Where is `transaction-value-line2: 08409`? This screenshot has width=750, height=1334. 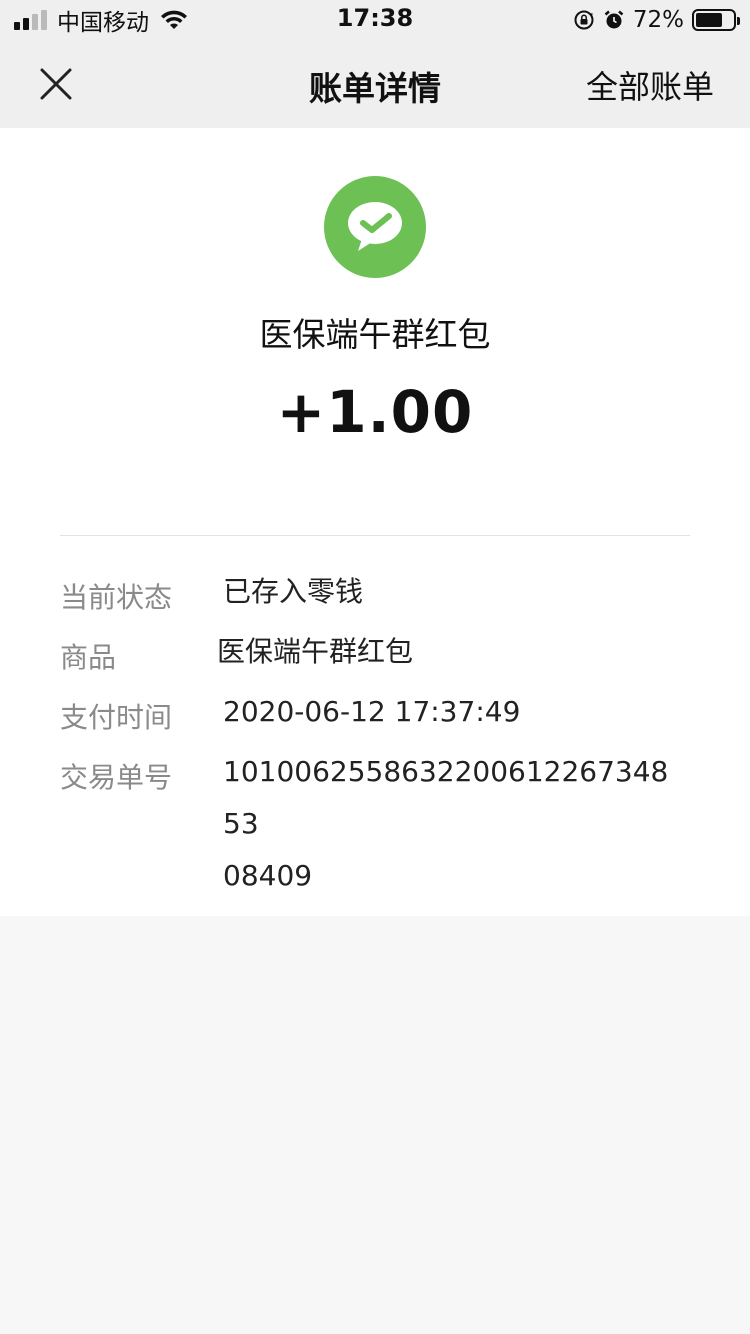
transaction-value-line2: 08409 is located at coordinates (268, 875).